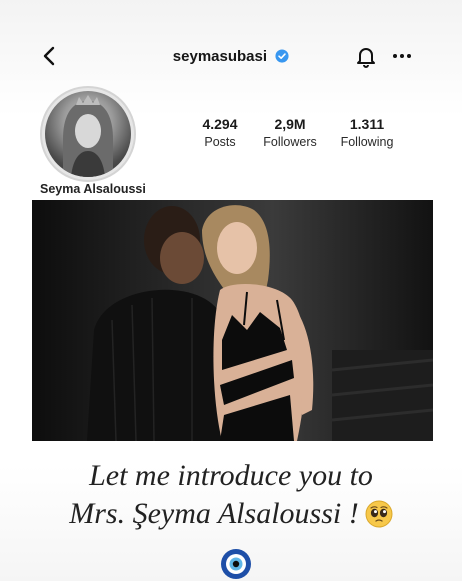  I want to click on followers-count: 2,9M, so click(290, 124).